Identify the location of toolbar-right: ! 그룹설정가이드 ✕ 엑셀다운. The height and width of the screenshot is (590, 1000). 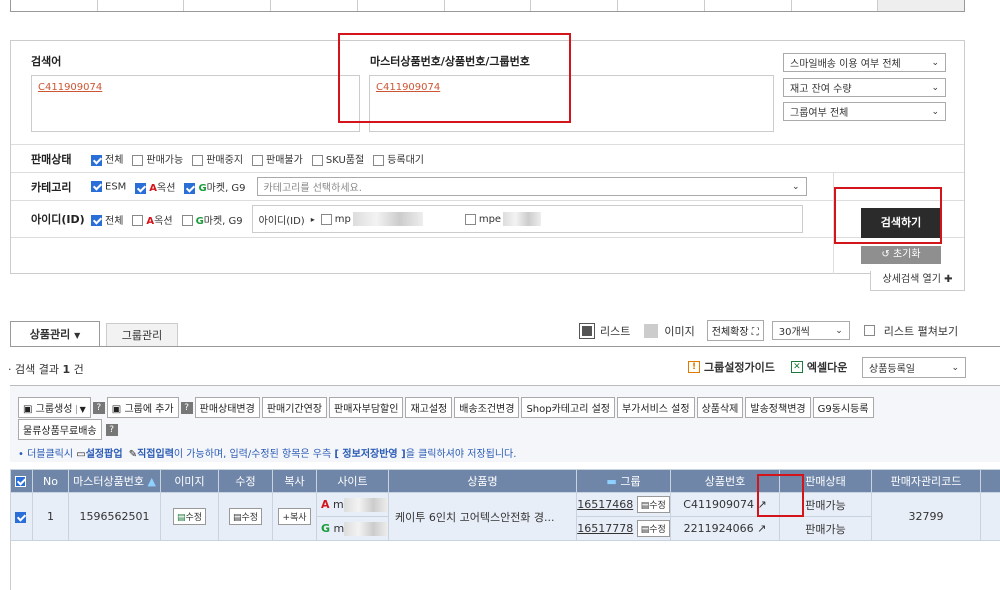
(767, 367).